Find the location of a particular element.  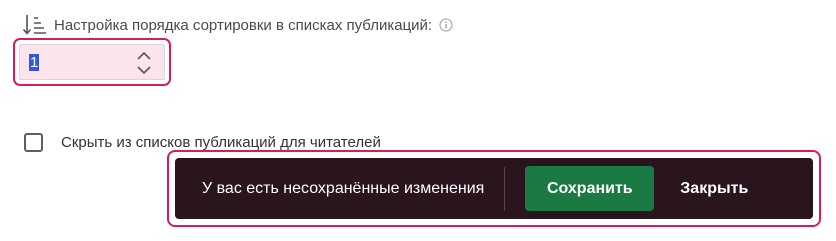

hide-from-lists-checkbox is located at coordinates (33, 142).